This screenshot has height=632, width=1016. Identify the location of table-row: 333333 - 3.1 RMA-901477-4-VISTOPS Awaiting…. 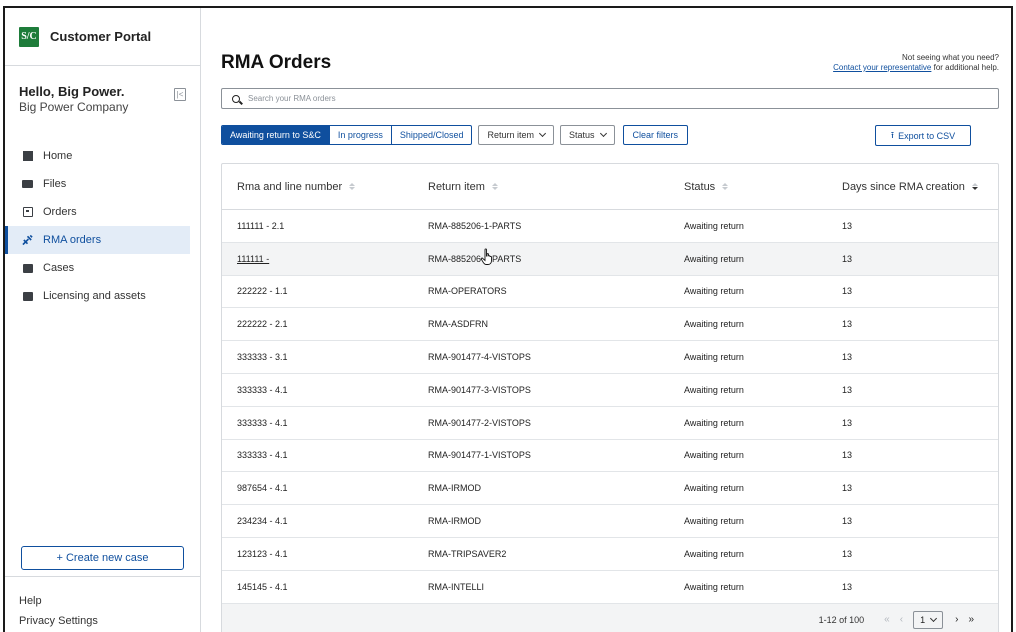
(610, 357).